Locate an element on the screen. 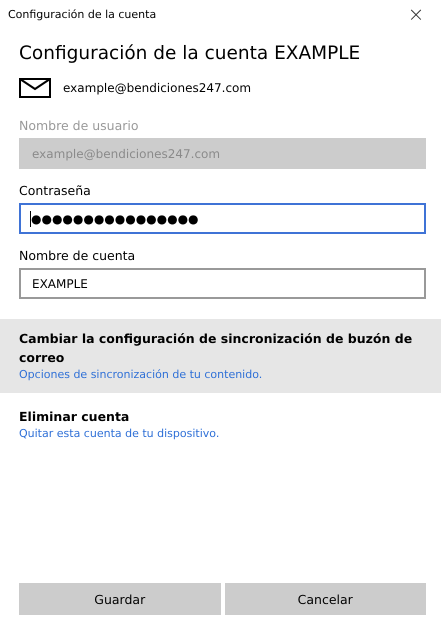 The width and height of the screenshot is (441, 621). page-heading: Configuración de la cuenta EXAMPLE is located at coordinates (190, 53).